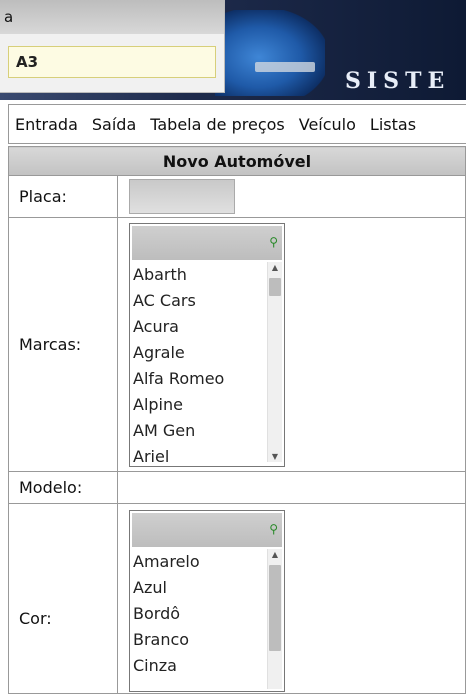  What do you see at coordinates (112, 17) in the screenshot?
I see `search-input` at bounding box center [112, 17].